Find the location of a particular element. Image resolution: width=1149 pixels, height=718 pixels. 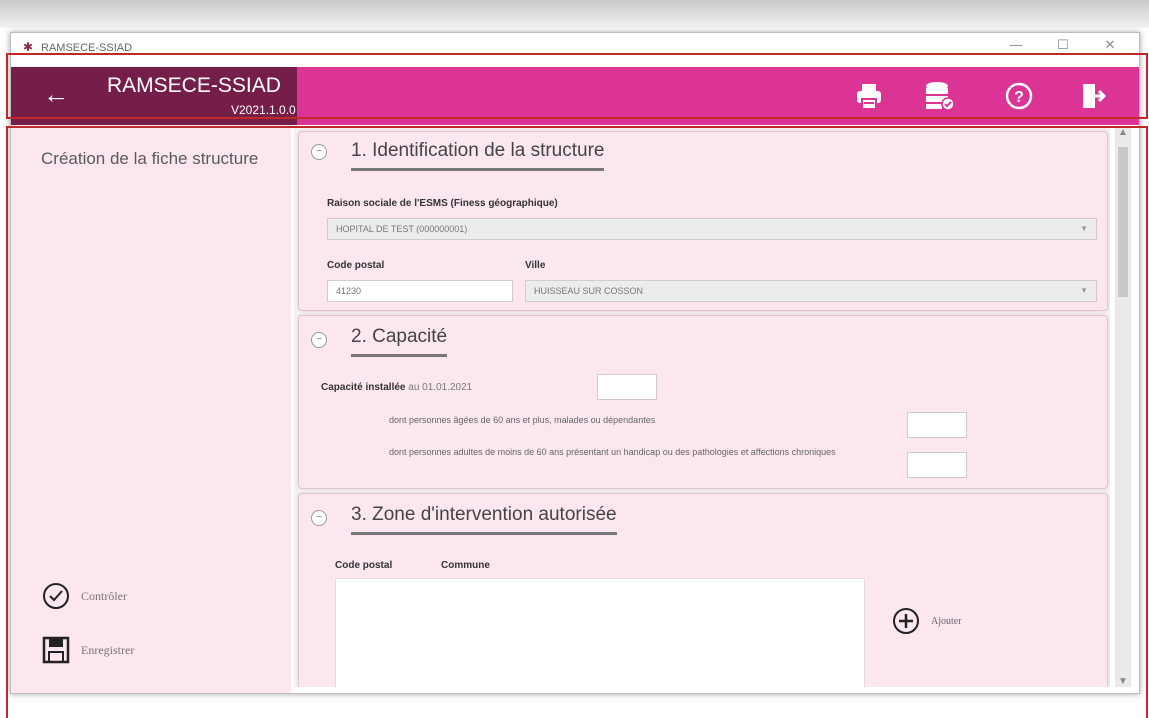

app-logo-icon: ✱ is located at coordinates (28, 47).